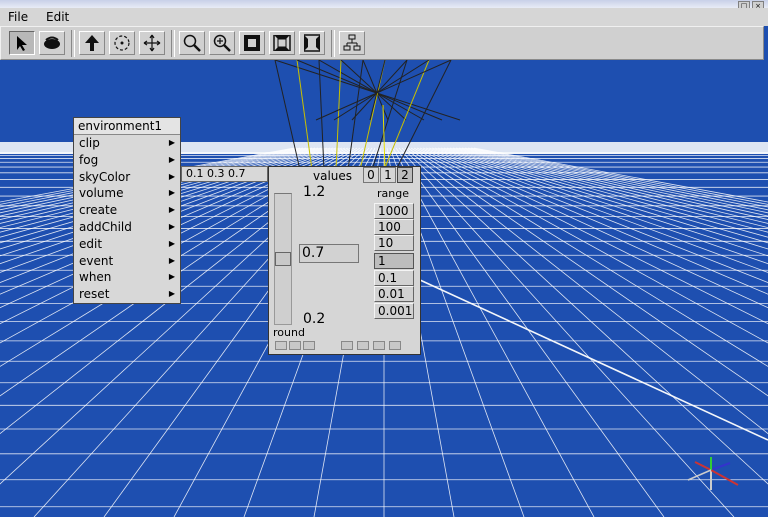  I want to click on title-bar, so click(384, 4).